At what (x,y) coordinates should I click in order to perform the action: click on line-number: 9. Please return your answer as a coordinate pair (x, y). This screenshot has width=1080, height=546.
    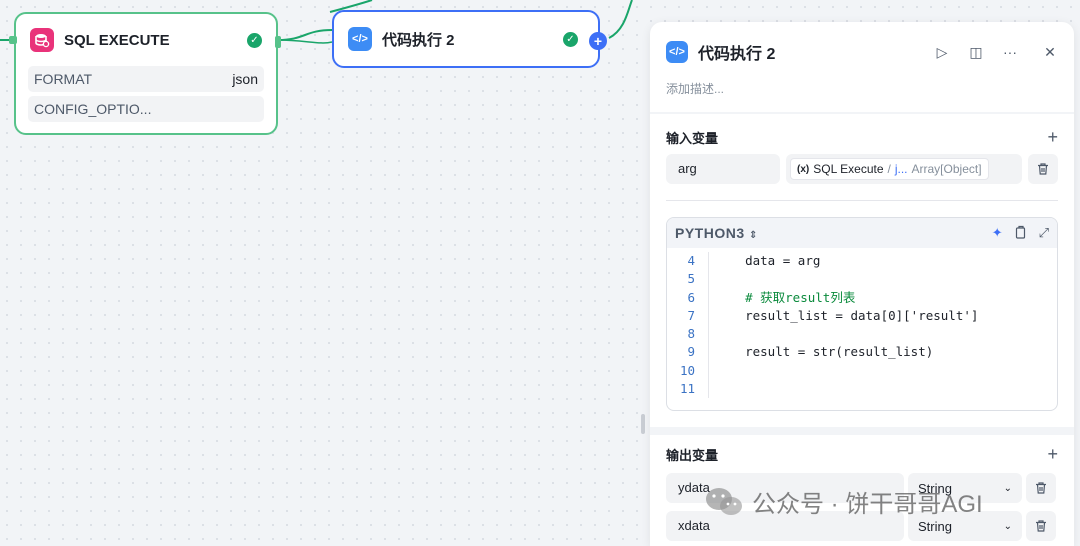
    Looking at the image, I should click on (691, 352).